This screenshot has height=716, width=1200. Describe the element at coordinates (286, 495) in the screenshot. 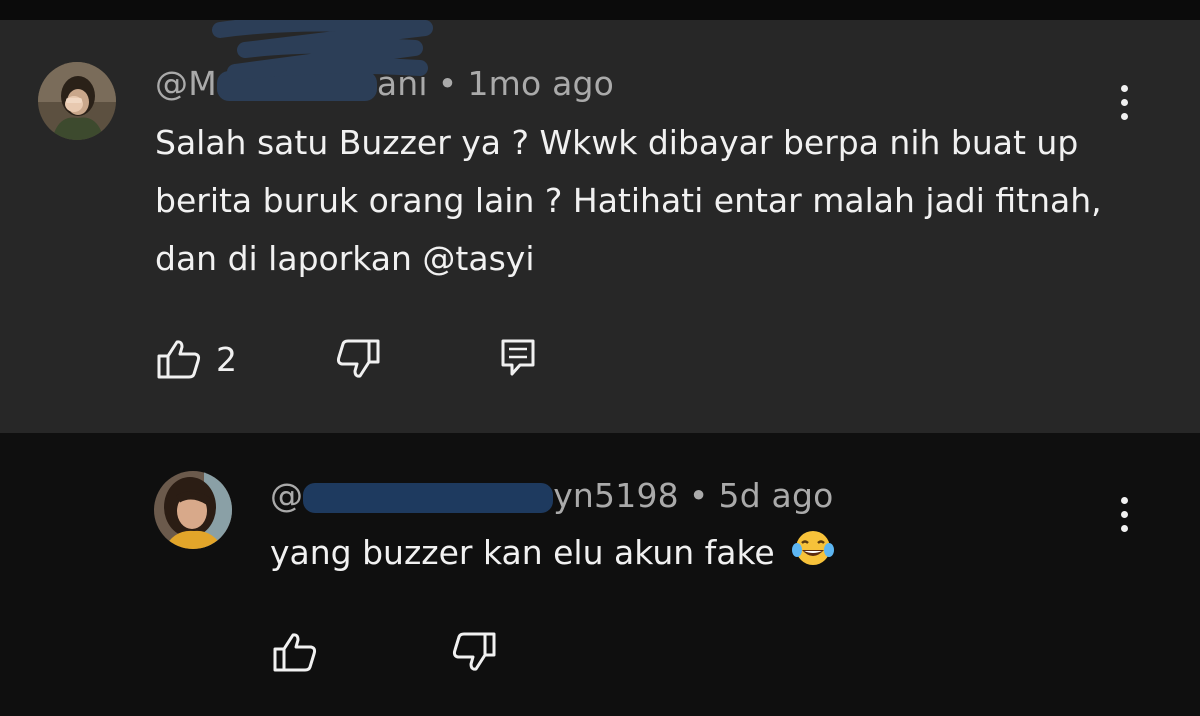

I see `author-handle-prefix: @` at that location.